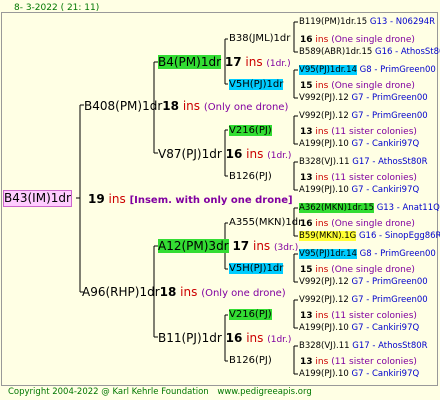 The width and height of the screenshot is (440, 400). What do you see at coordinates (399, 236) in the screenshot?
I see `g4-info: G16 - SinopEgg86R` at bounding box center [399, 236].